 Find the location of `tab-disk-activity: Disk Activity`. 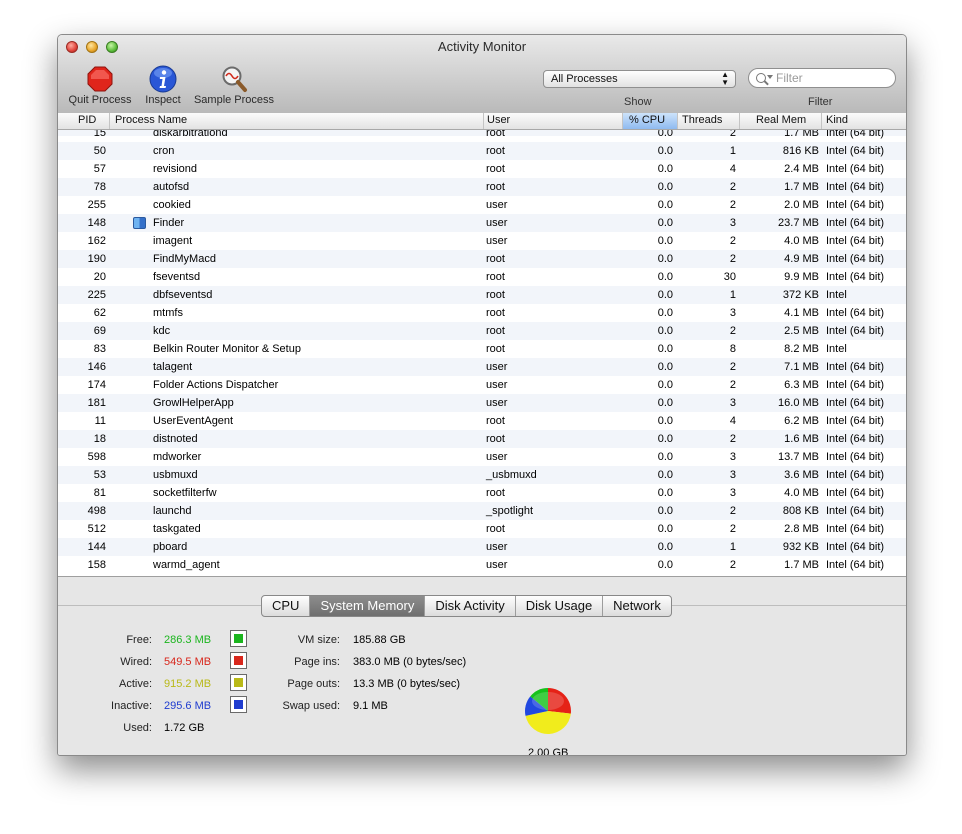

tab-disk-activity: Disk Activity is located at coordinates (470, 606).